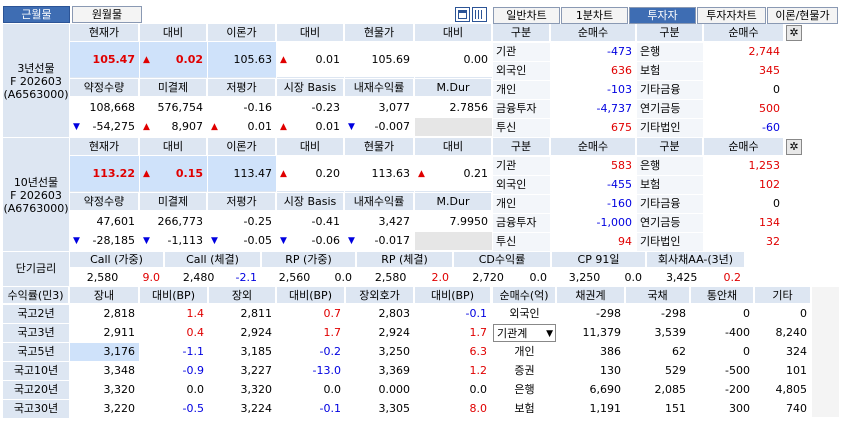 Image resolution: width=845 pixels, height=422 pixels. What do you see at coordinates (670, 90) in the screenshot?
I see `investor-label: 기타금융` at bounding box center [670, 90].